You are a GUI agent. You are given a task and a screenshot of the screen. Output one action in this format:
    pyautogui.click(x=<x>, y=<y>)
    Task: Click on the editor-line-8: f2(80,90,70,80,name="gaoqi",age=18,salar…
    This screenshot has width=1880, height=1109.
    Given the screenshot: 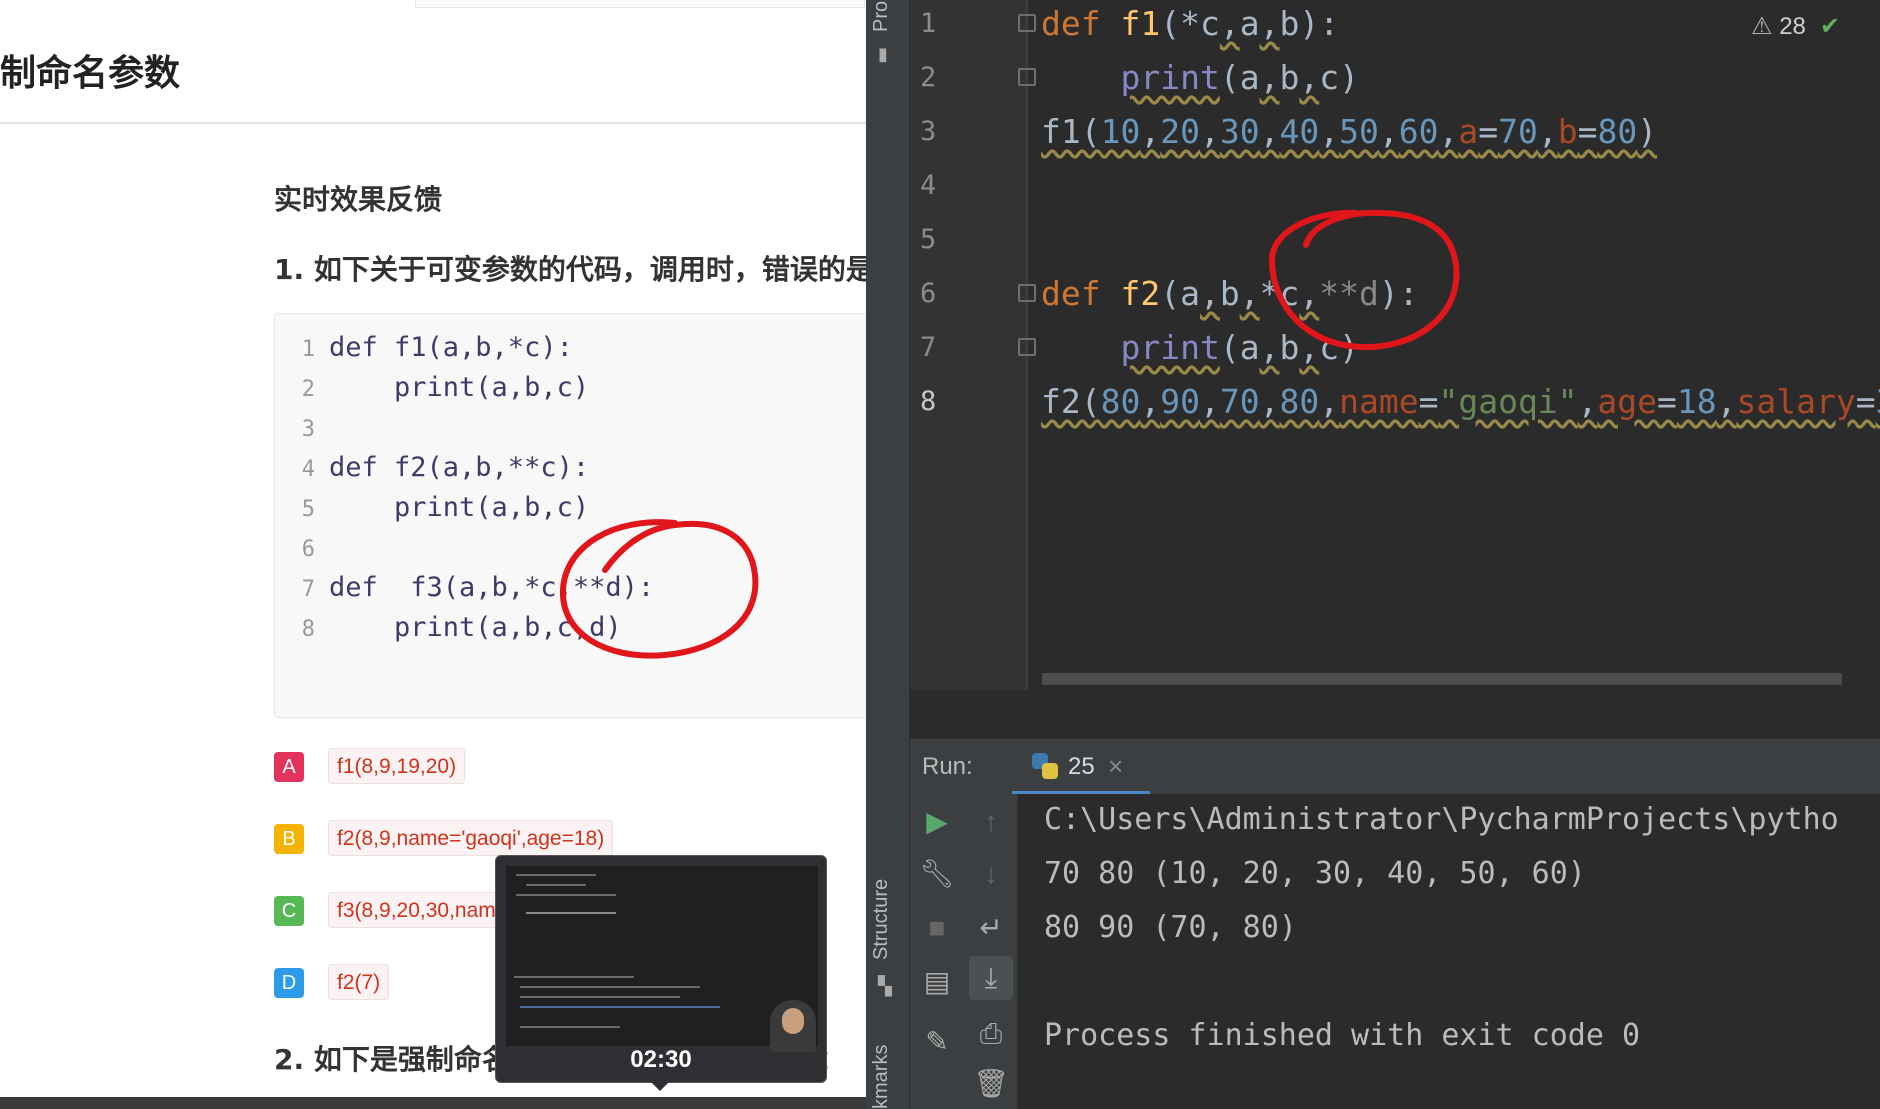 What is the action you would take?
    pyautogui.click(x=1460, y=401)
    